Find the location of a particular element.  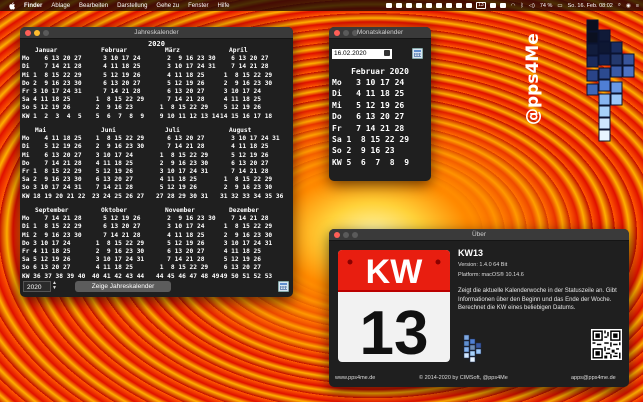

siri-icon: ◉ is located at coordinates (628, 6).